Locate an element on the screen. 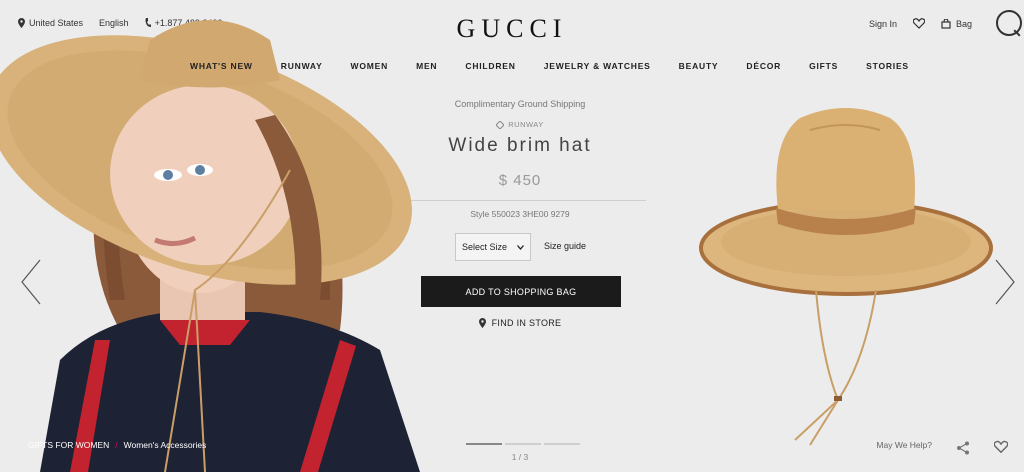 Image resolution: width=1024 pixels, height=472 pixels. carousel-progress is located at coordinates (523, 444).